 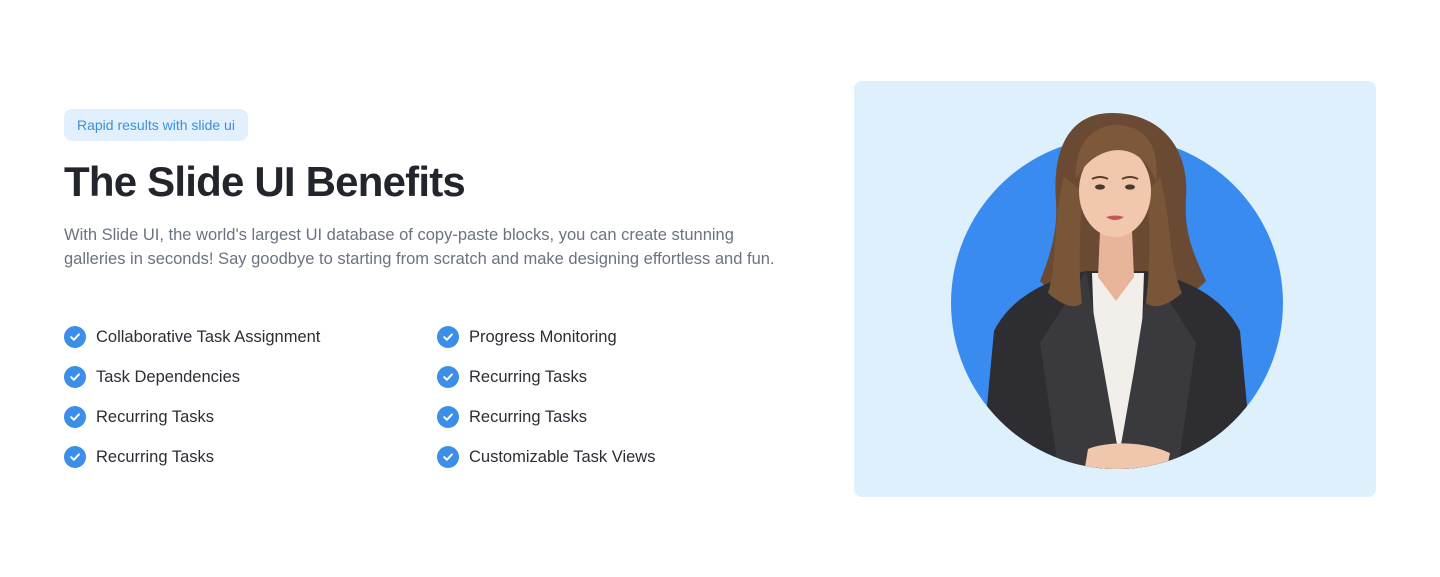 I want to click on feature-item: Task Dependencies, so click(x=152, y=377).